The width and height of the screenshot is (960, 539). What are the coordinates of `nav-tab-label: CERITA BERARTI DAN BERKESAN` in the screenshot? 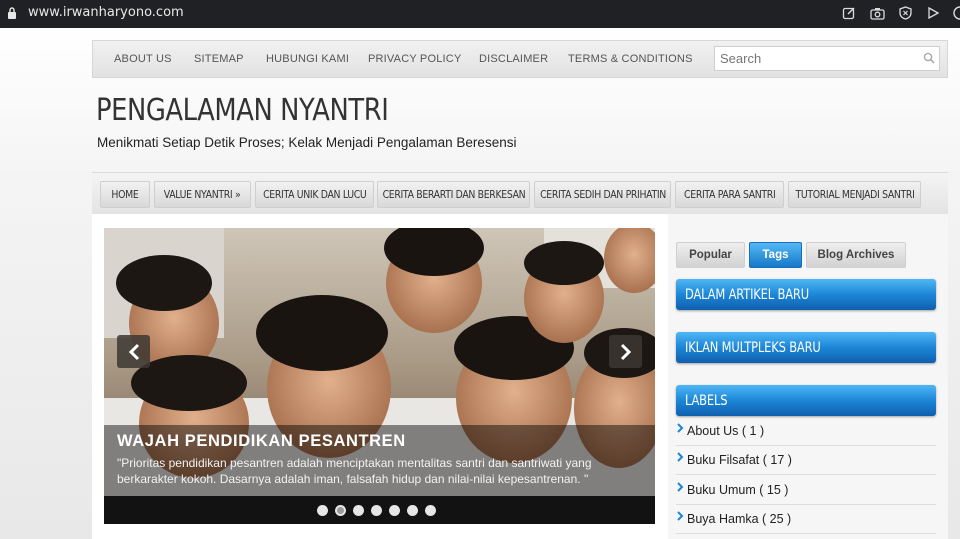 It's located at (453, 194).